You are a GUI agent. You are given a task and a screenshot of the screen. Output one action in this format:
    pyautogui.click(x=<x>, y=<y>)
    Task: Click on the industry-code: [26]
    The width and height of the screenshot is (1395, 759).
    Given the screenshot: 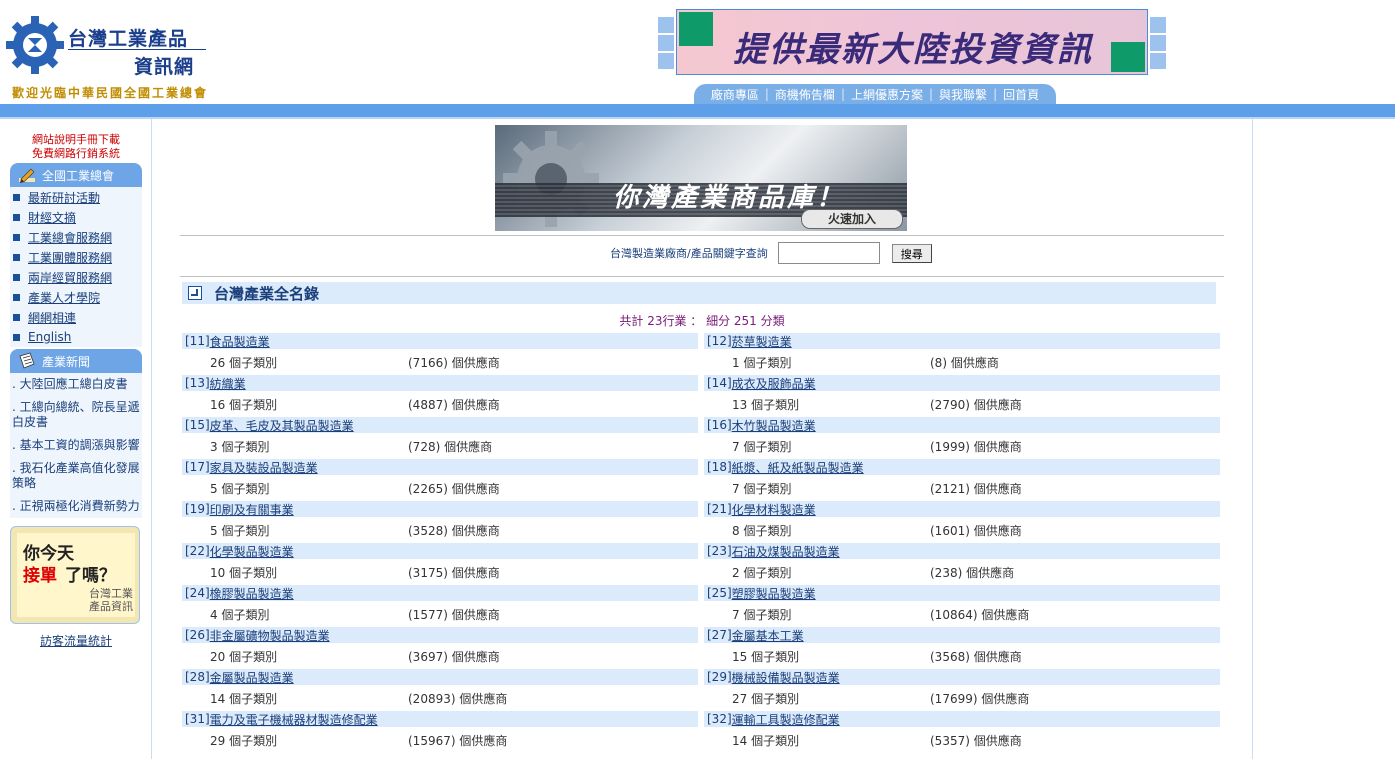 What is the action you would take?
    pyautogui.click(x=197, y=635)
    